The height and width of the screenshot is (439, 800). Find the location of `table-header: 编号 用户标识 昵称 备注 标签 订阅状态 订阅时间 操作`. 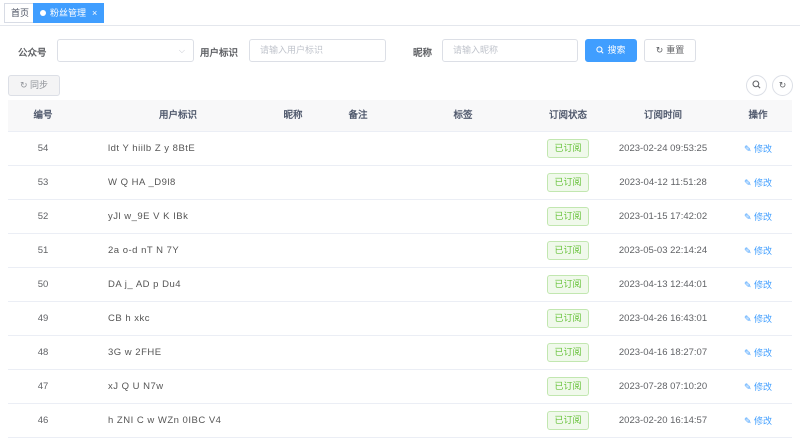

table-header: 编号 用户标识 昵称 备注 标签 订阅状态 订阅时间 操作 is located at coordinates (400, 116).